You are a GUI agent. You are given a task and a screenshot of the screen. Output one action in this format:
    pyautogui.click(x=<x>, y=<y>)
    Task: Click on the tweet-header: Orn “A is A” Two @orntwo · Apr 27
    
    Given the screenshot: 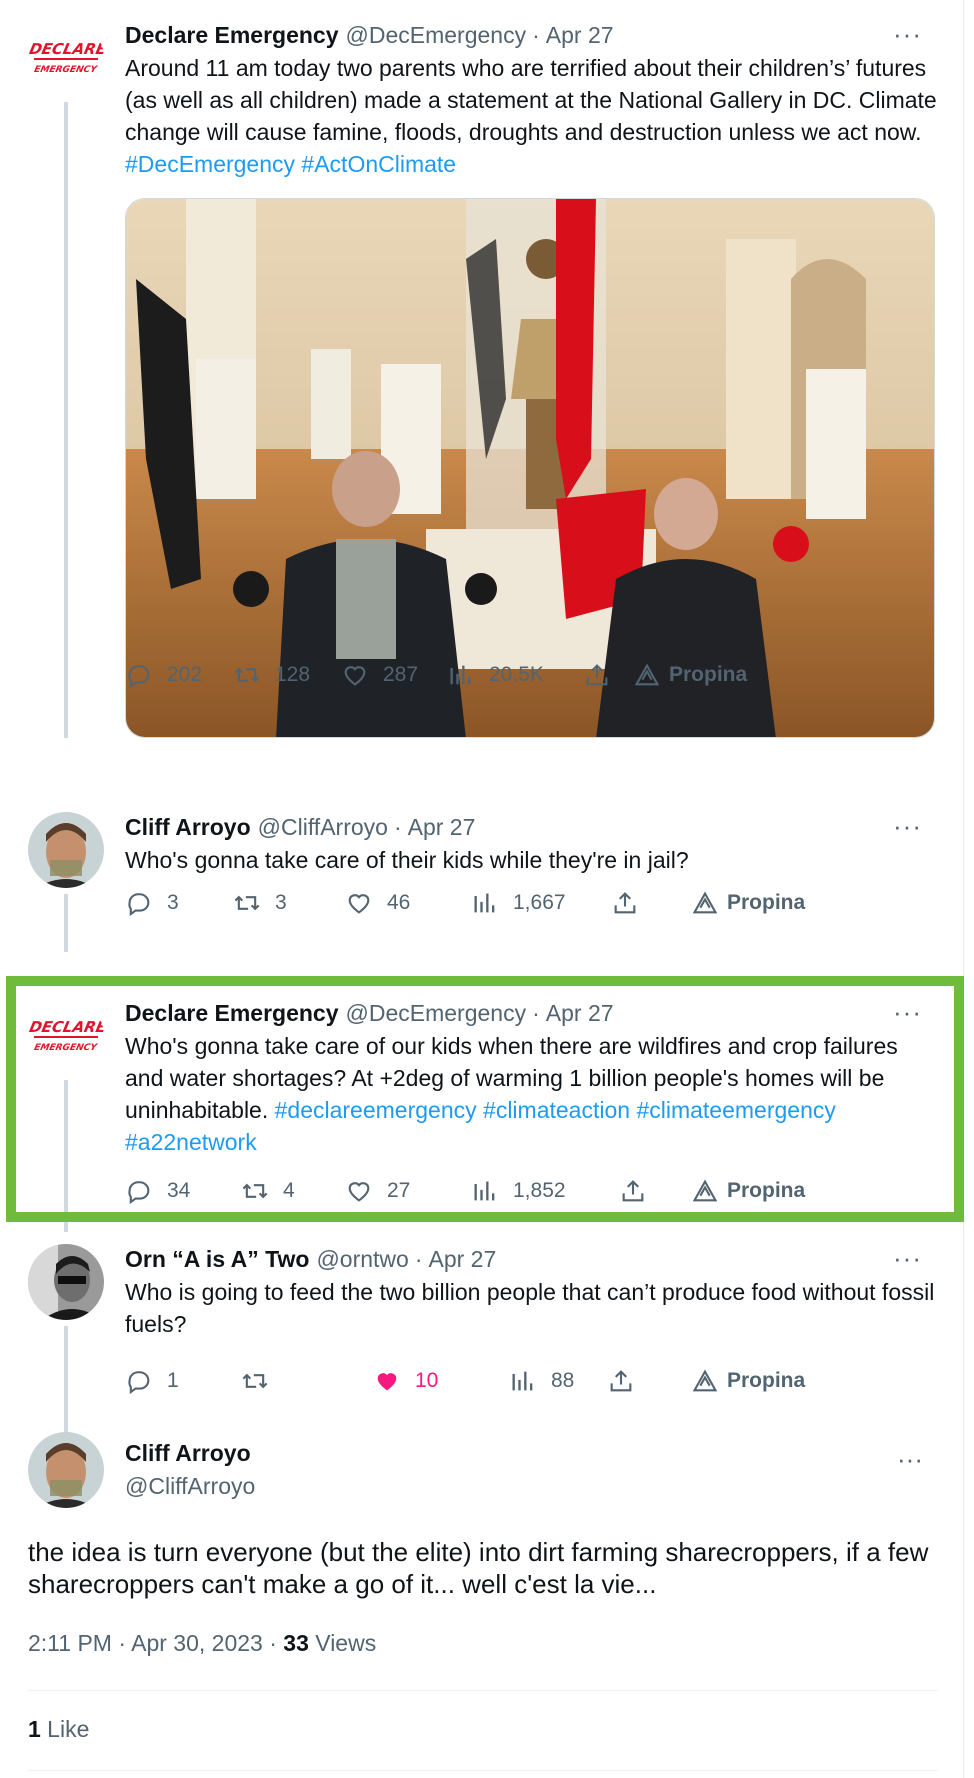 What is the action you would take?
    pyautogui.click(x=531, y=1259)
    